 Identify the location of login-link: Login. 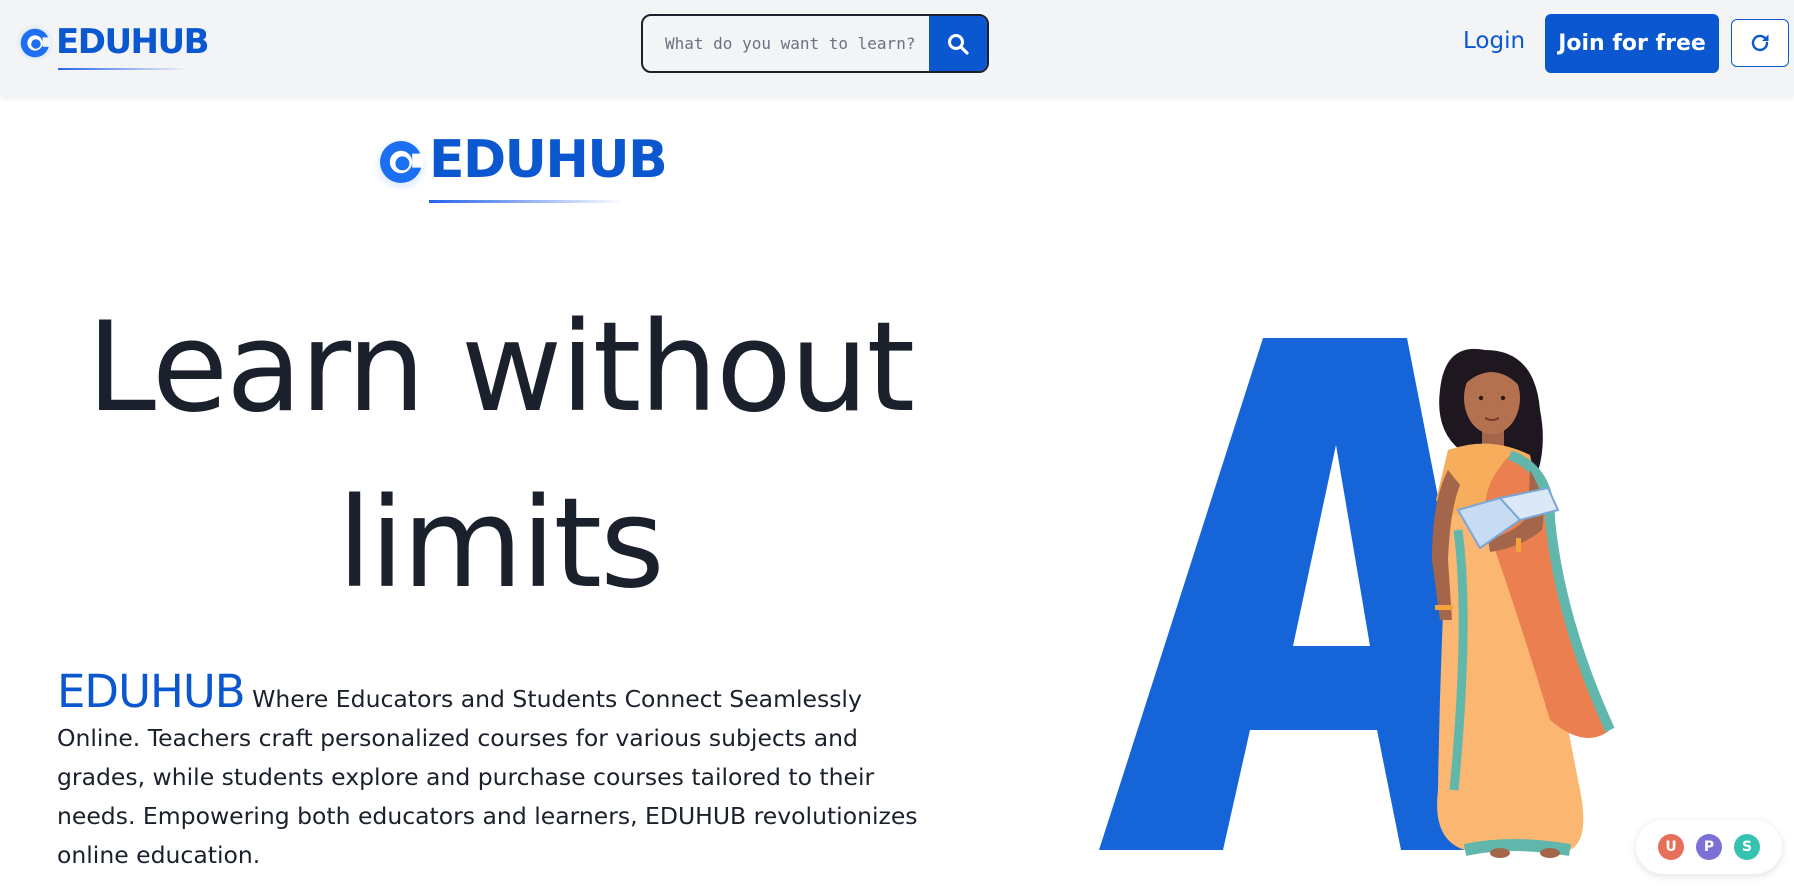
(1494, 41).